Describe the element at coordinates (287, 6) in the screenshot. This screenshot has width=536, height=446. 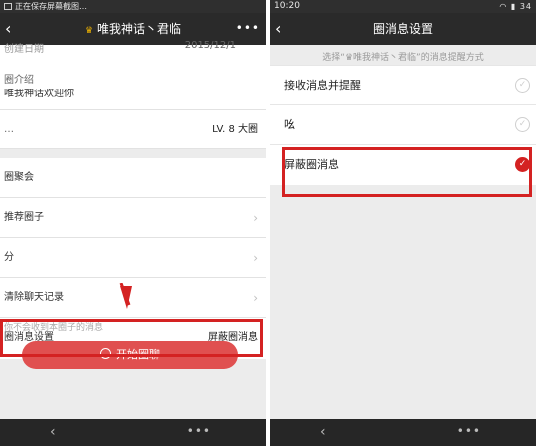
I see `status-time: 10:20` at that location.